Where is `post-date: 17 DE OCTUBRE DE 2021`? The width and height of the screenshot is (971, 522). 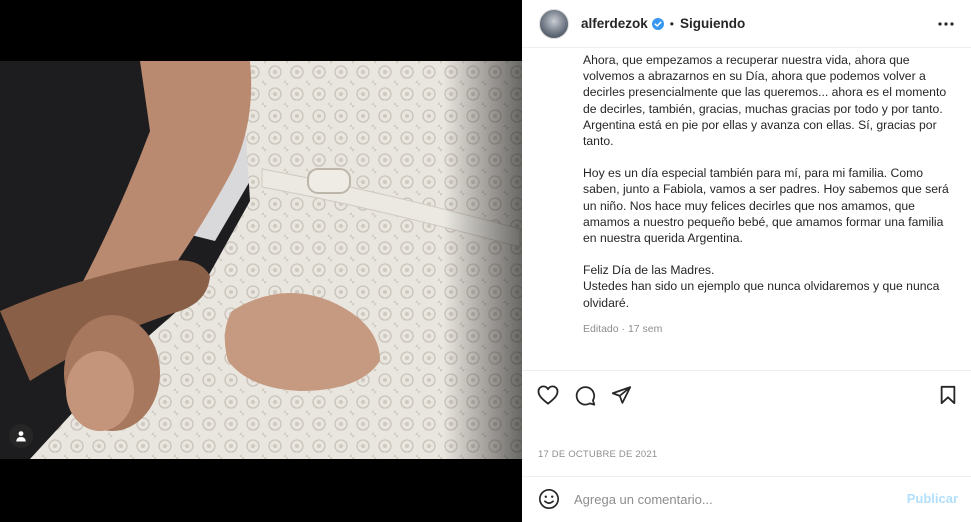 post-date: 17 DE OCTUBRE DE 2021 is located at coordinates (597, 454).